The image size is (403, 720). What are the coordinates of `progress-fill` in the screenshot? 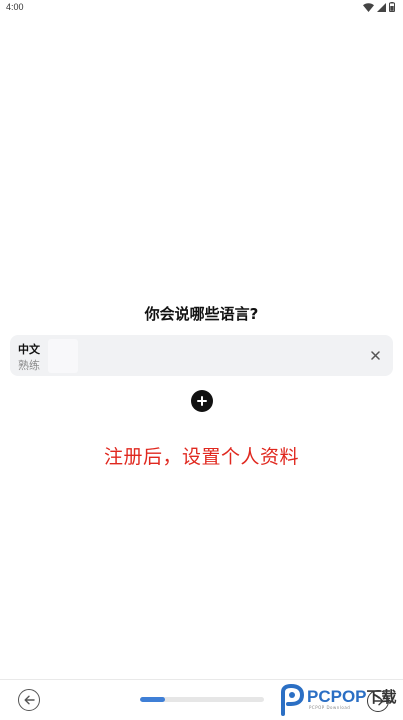 It's located at (152, 699).